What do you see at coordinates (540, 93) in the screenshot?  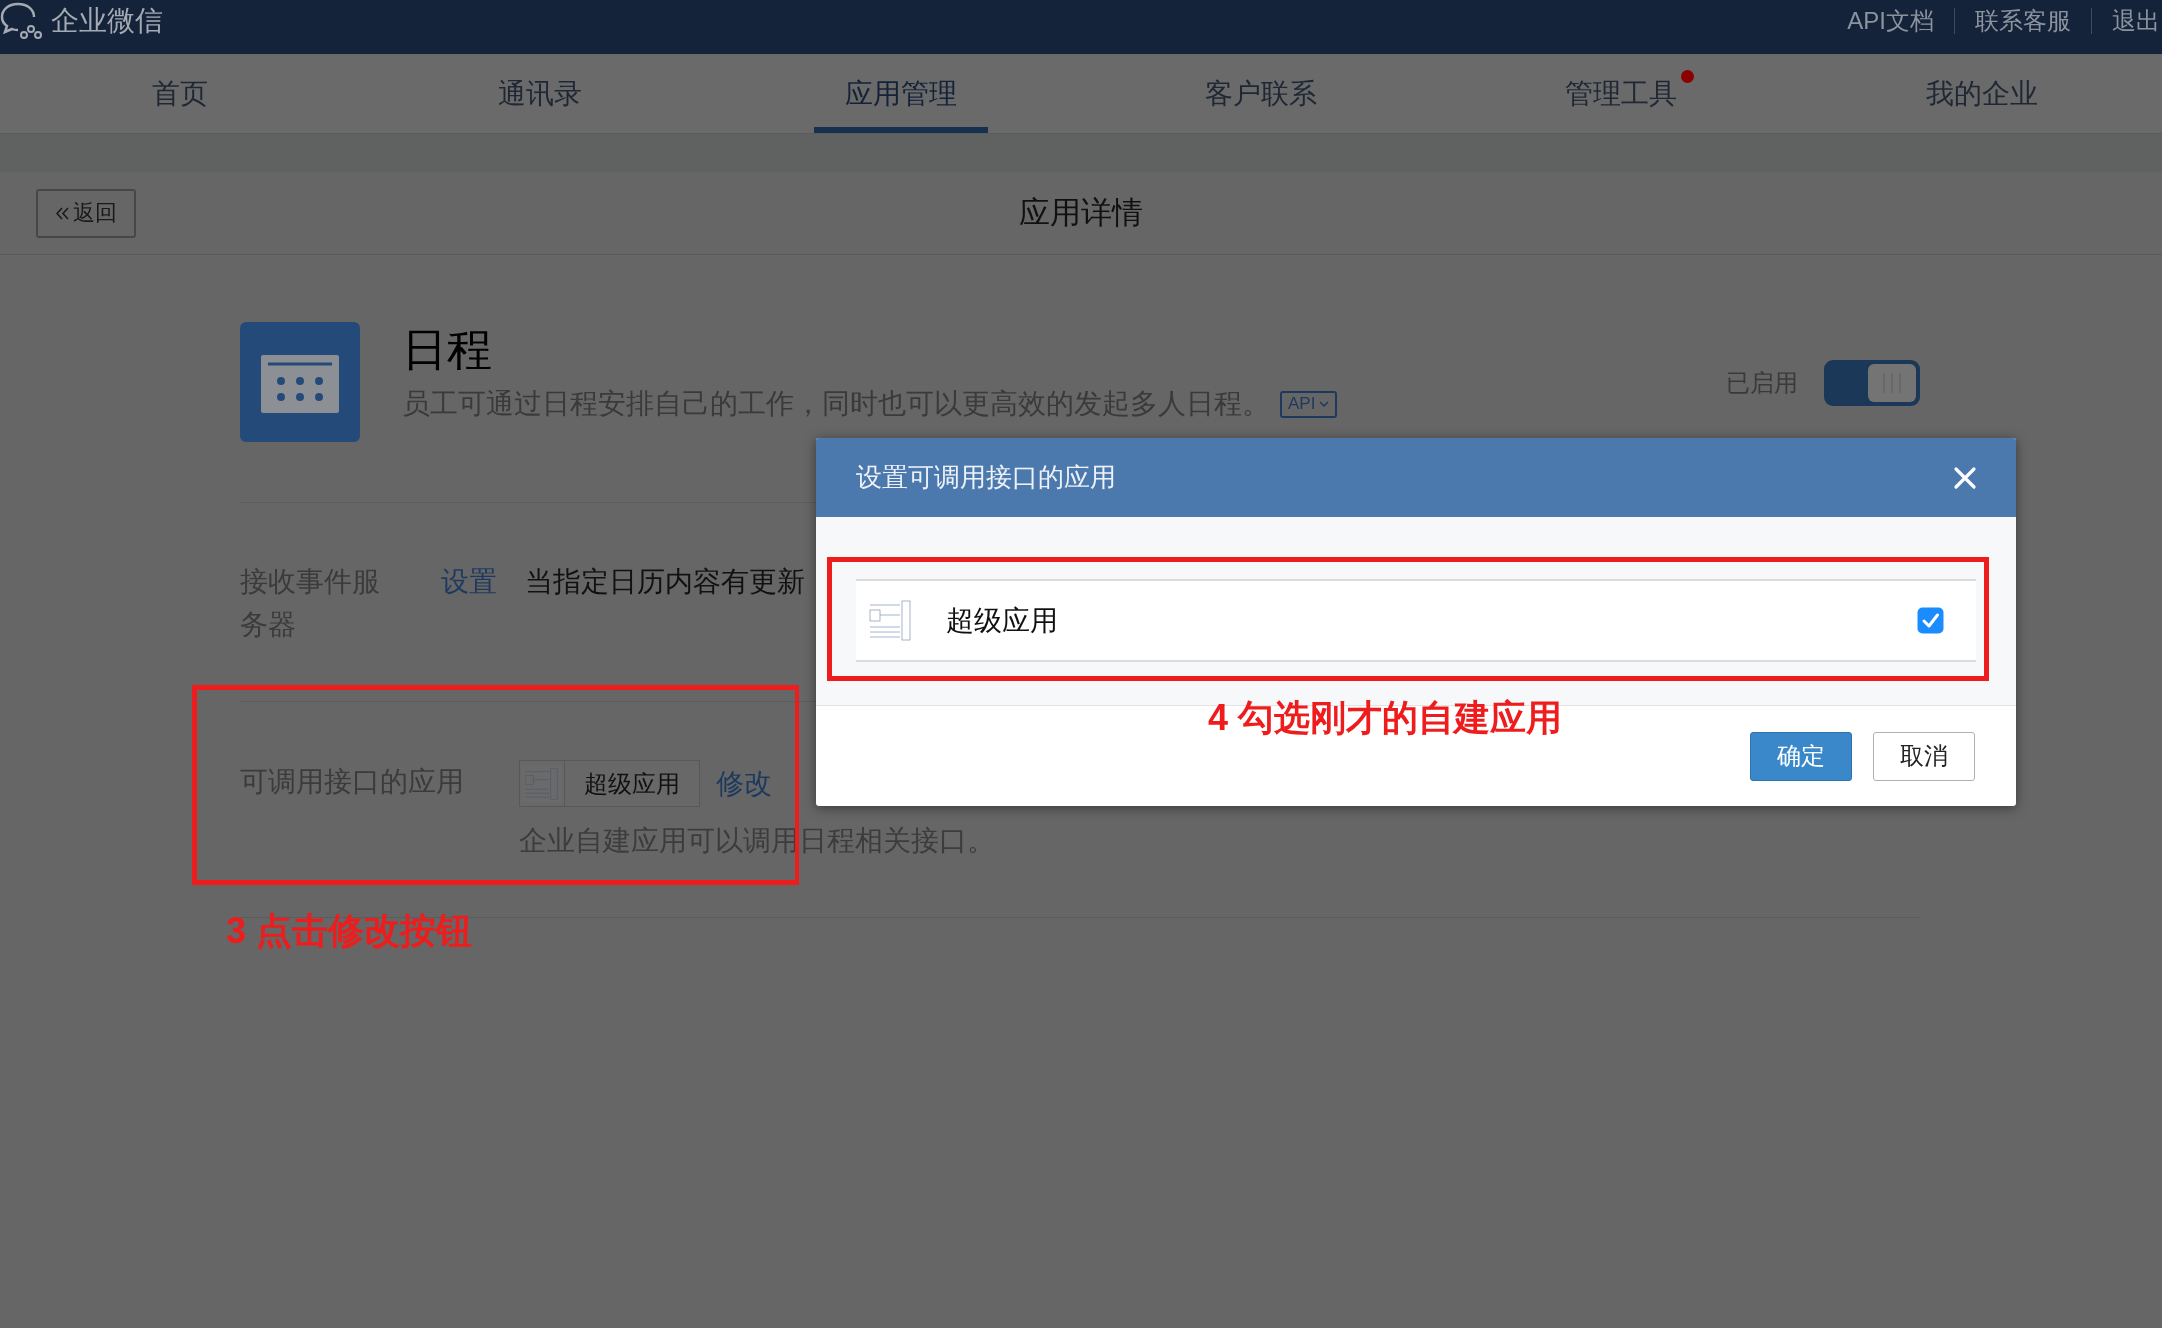 I see `nav-tab: 通讯录` at bounding box center [540, 93].